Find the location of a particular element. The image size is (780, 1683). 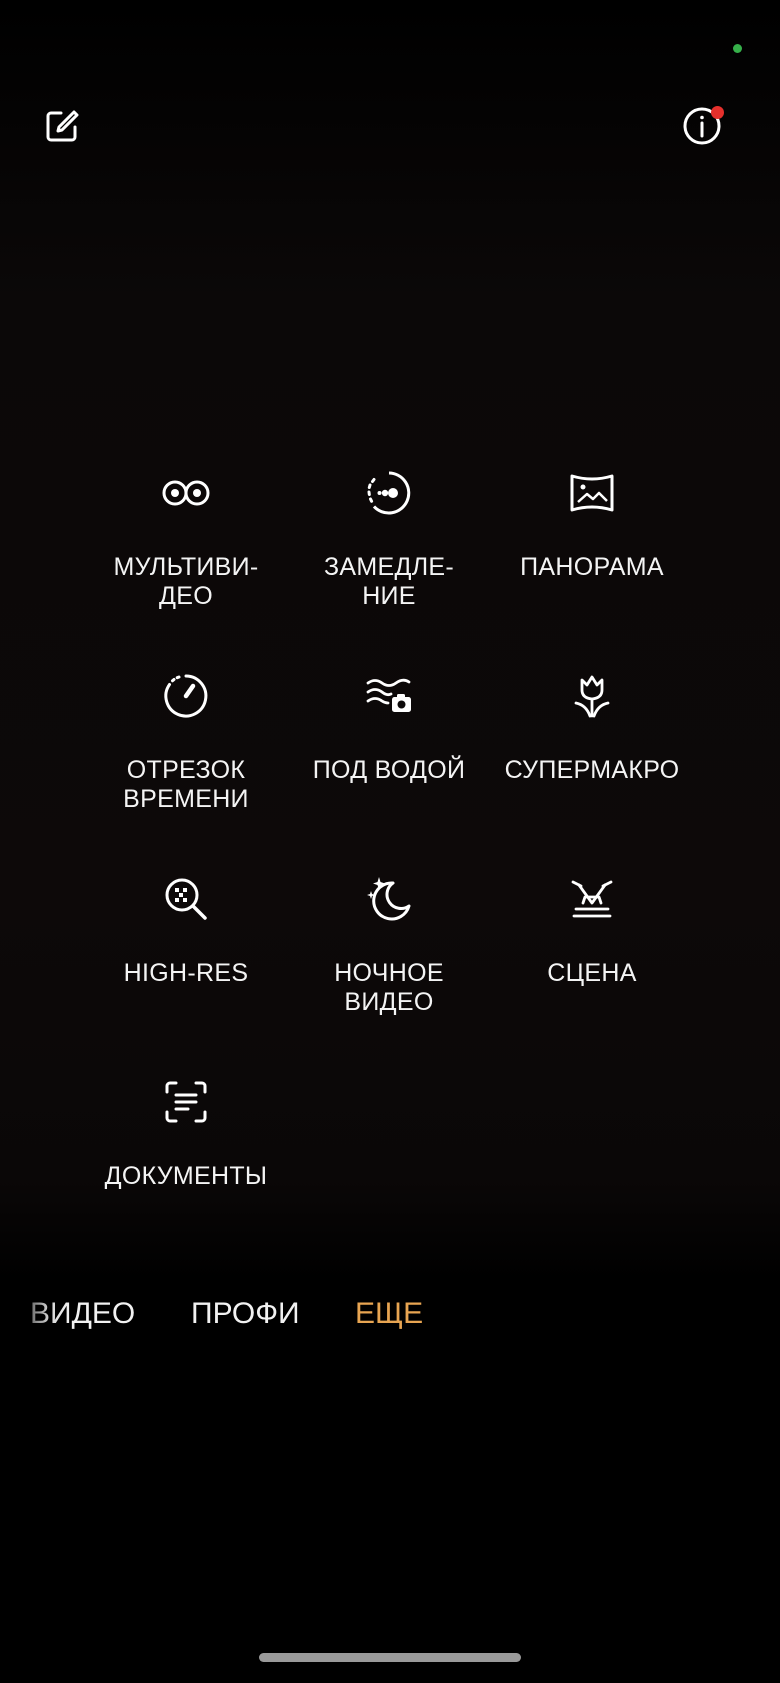

panorama-icon is located at coordinates (592, 493).